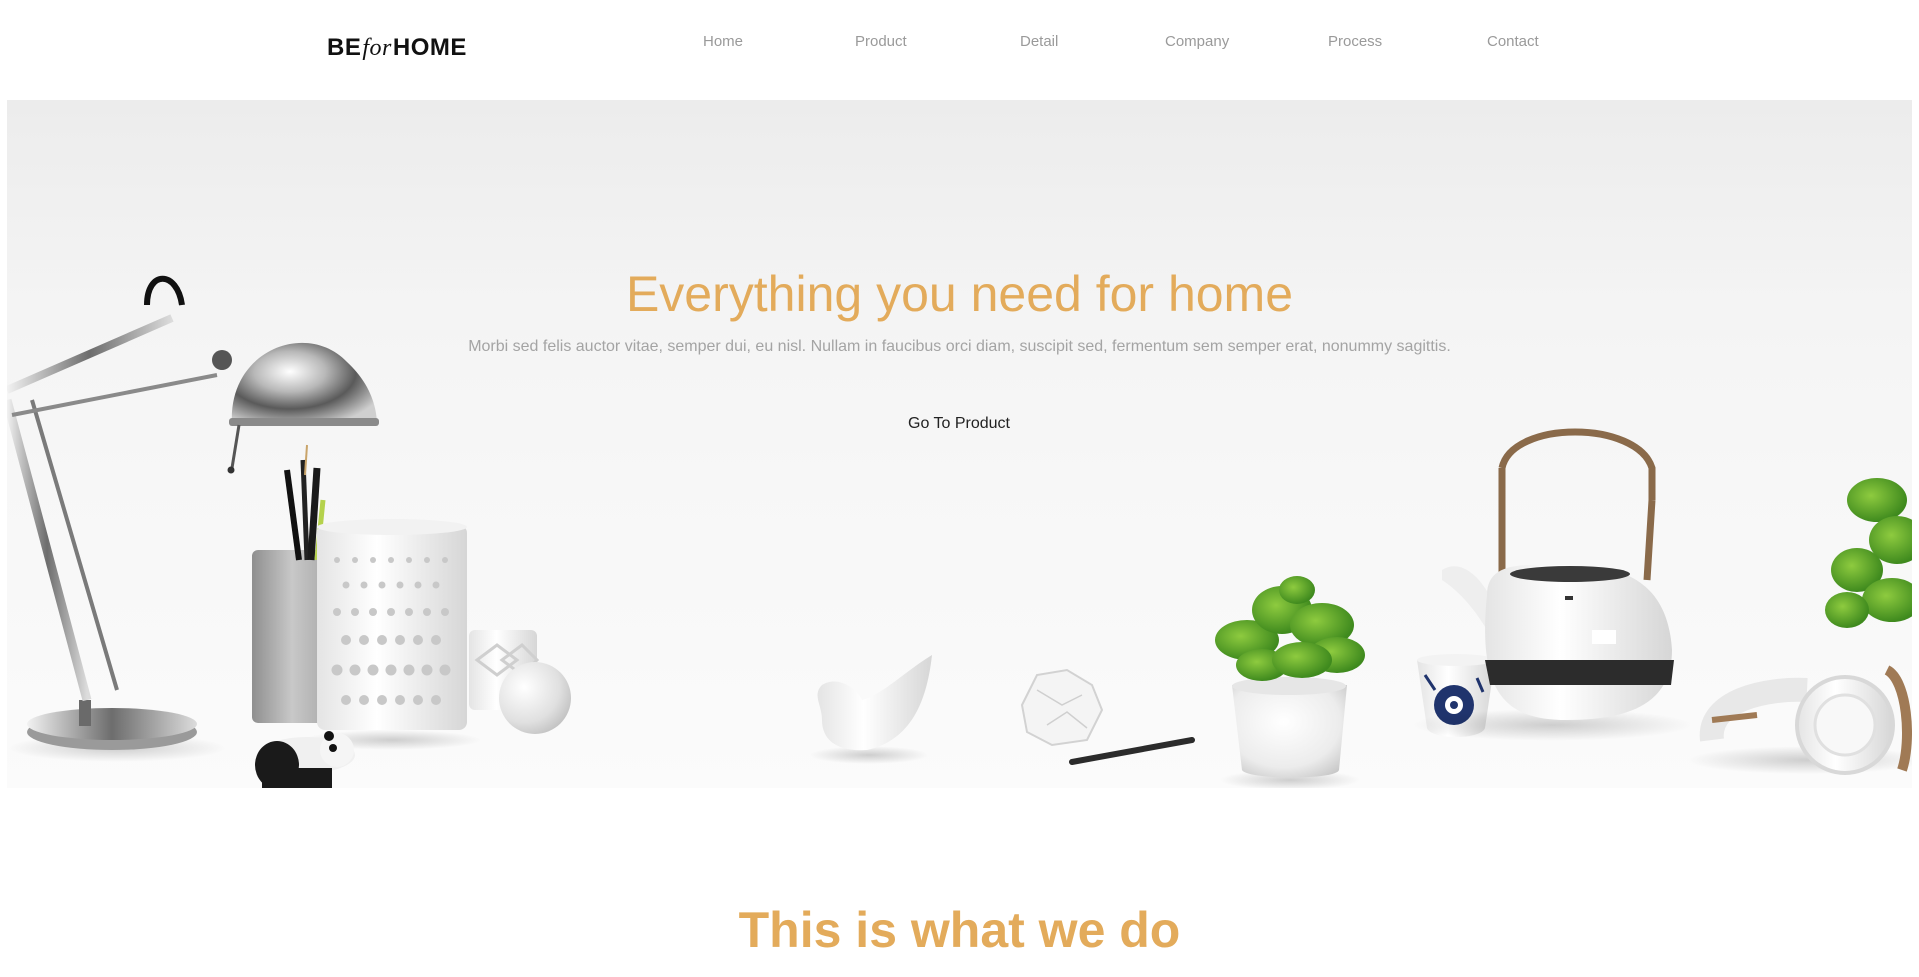 The height and width of the screenshot is (977, 1919). What do you see at coordinates (1197, 42) in the screenshot?
I see `nav-item-company: Company` at bounding box center [1197, 42].